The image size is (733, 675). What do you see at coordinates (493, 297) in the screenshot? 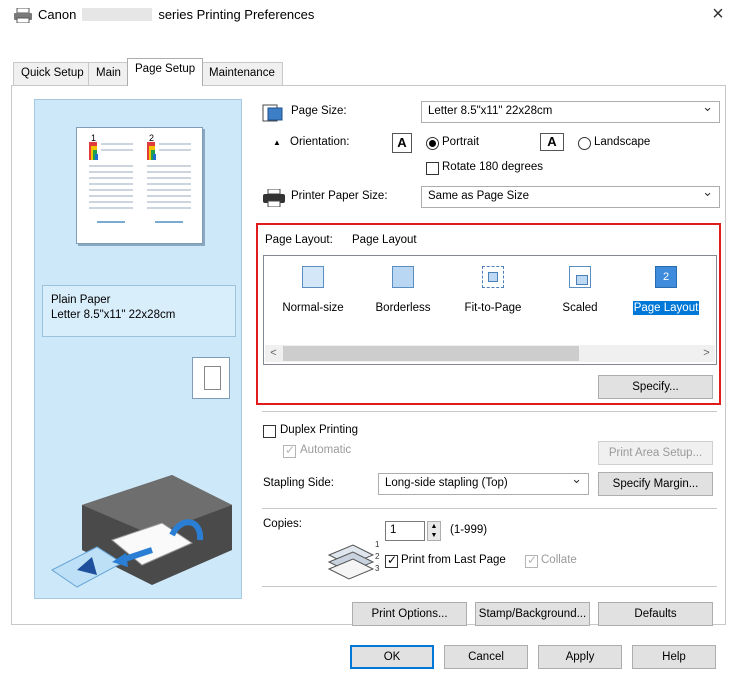
I see `layout-option-fit-to-page: Fit-to-Page` at bounding box center [493, 297].